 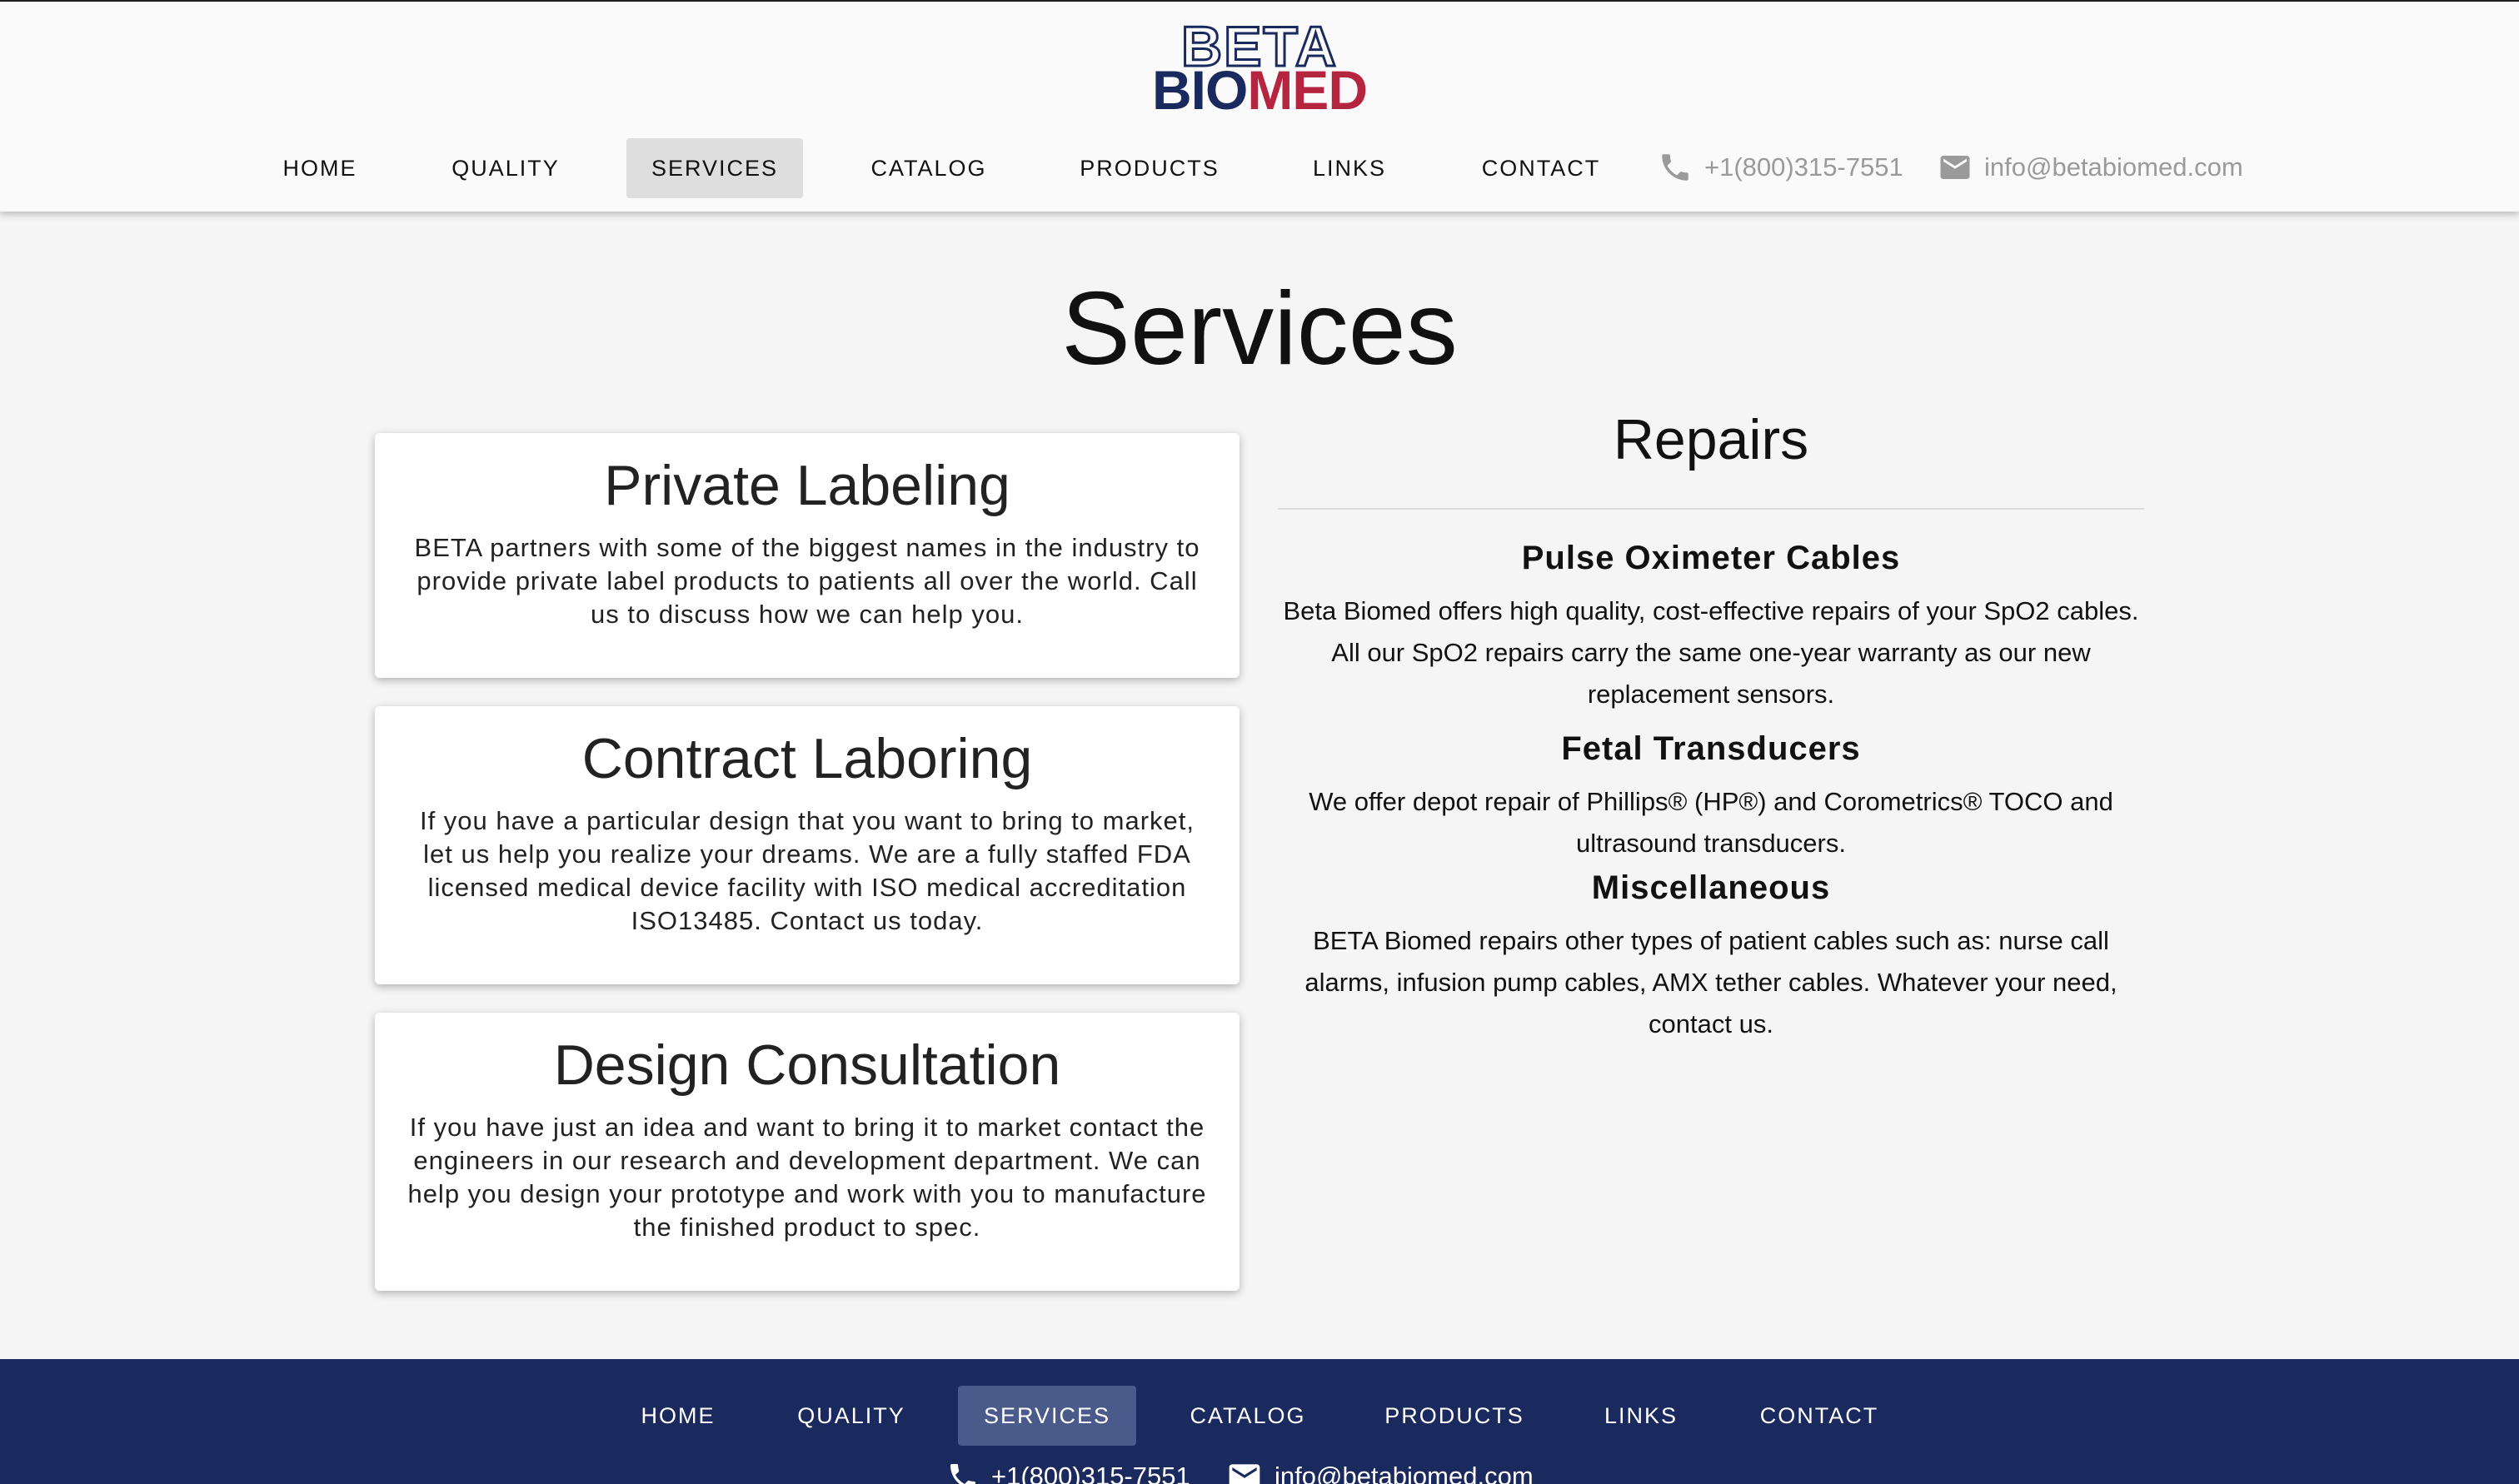 I want to click on card-title: Contract Laboring, so click(x=807, y=758).